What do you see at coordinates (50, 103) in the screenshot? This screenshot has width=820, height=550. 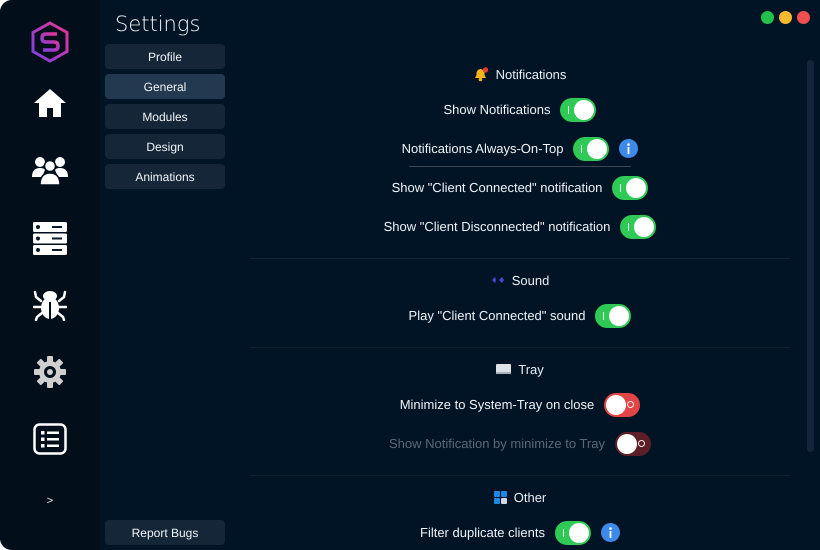 I see `home-icon` at bounding box center [50, 103].